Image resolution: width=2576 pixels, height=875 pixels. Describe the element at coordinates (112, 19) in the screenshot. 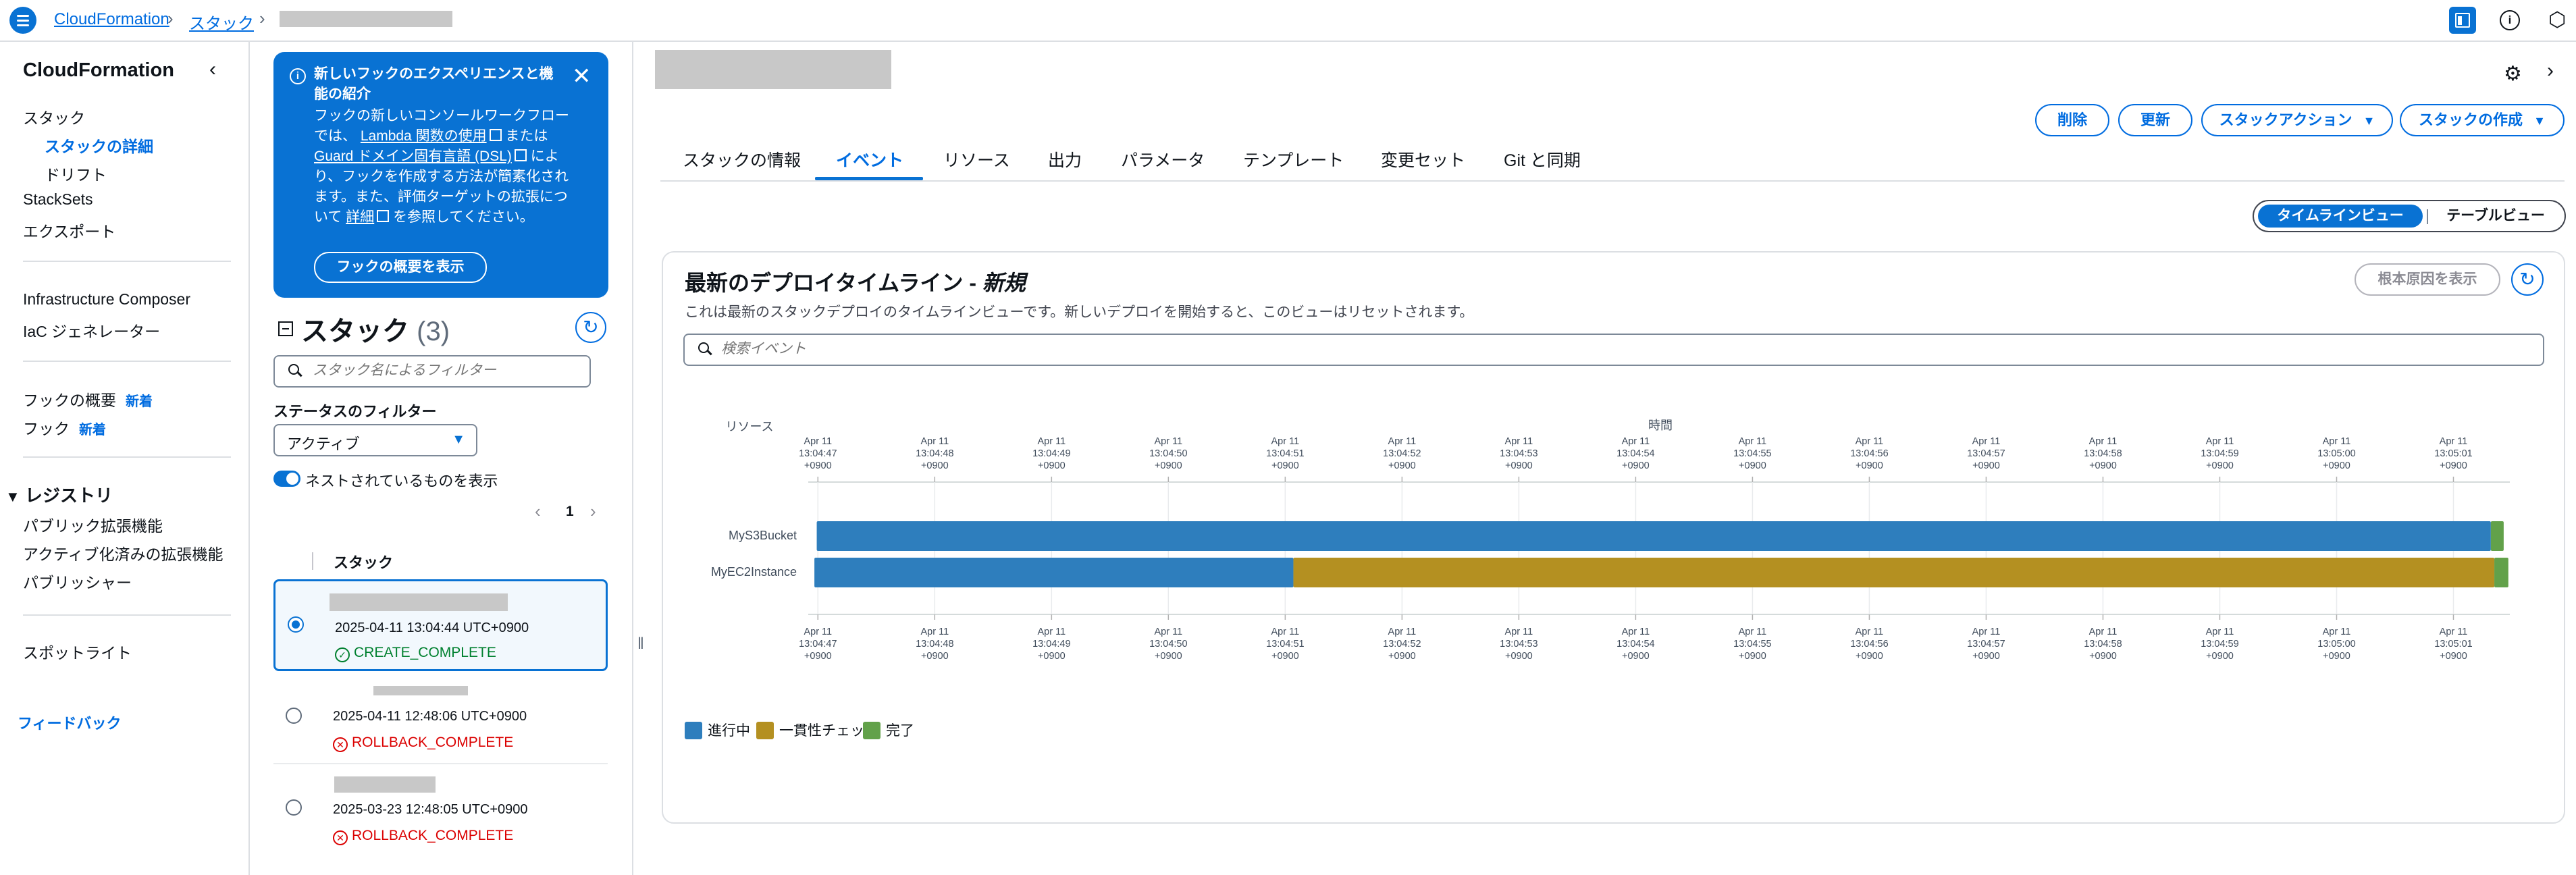

I see `breadcrumb-cloudformation: CloudFormation` at that location.